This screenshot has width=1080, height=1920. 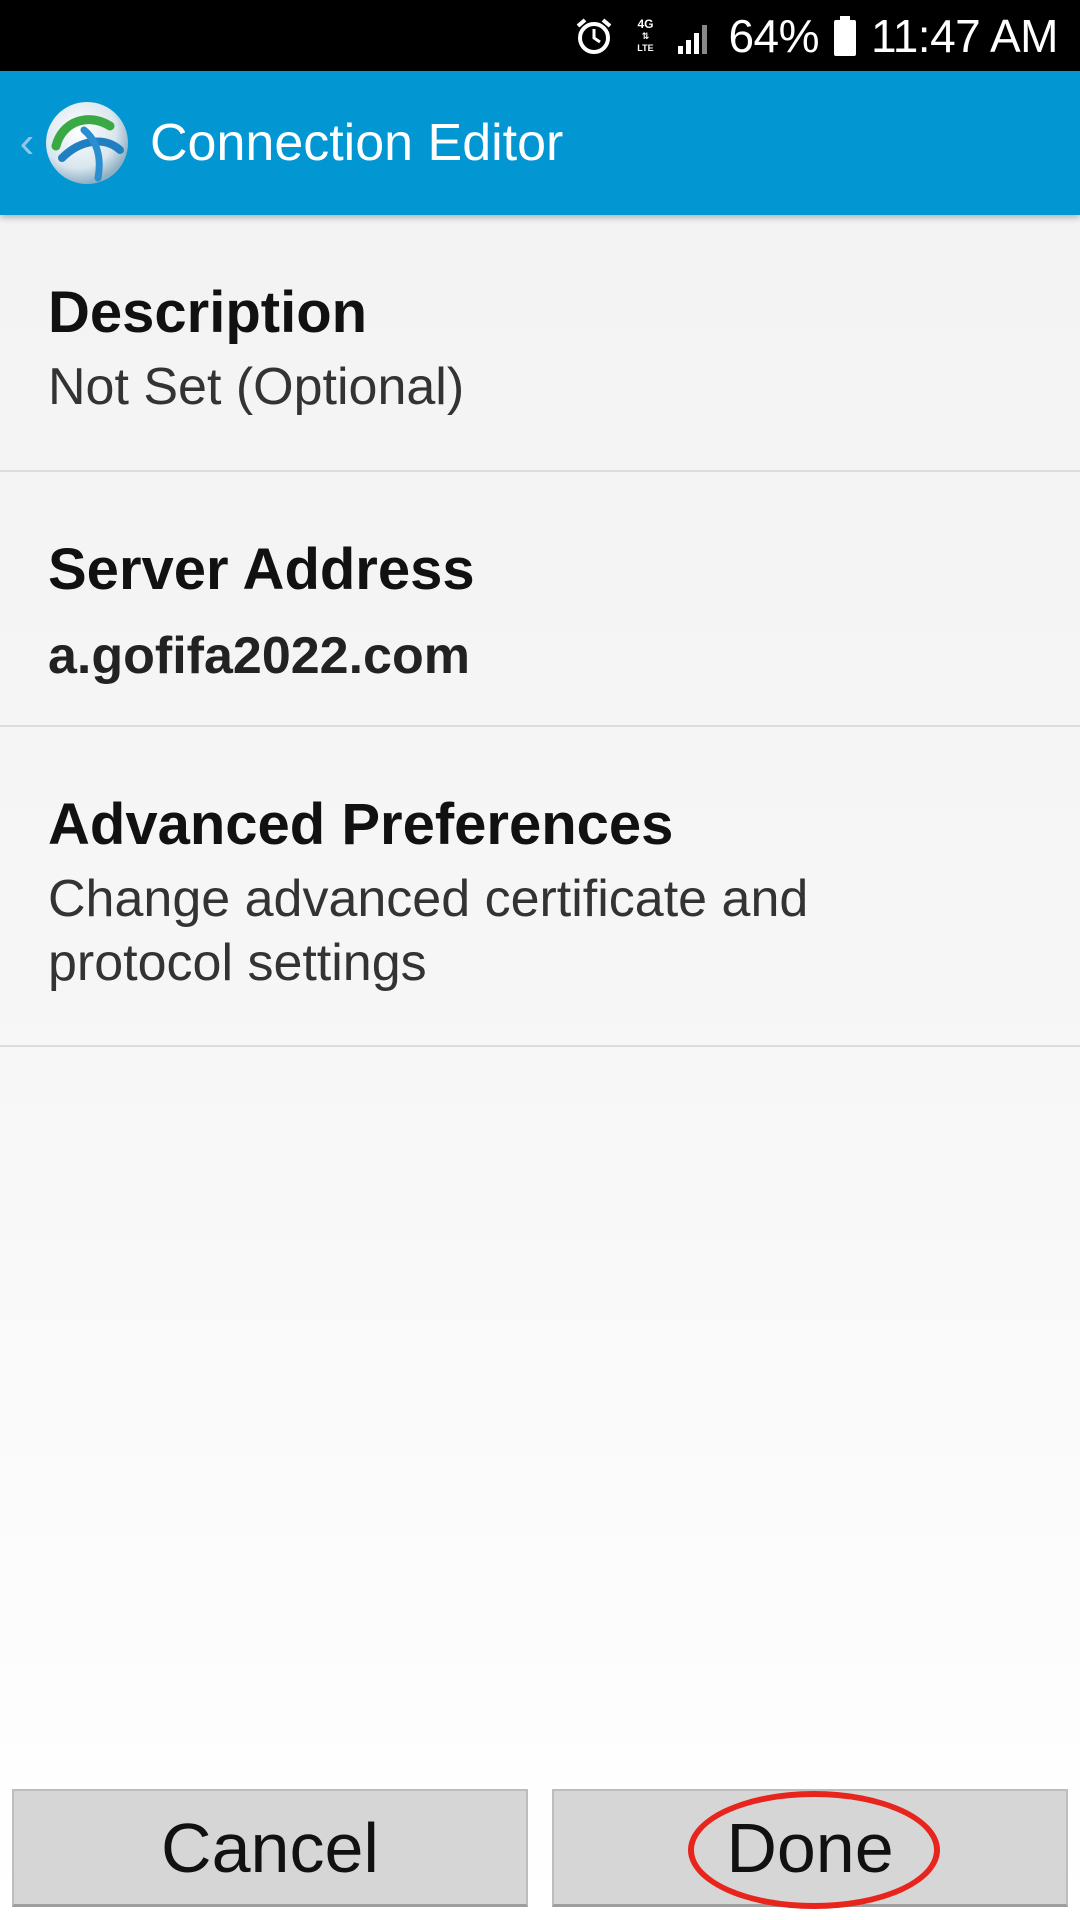 I want to click on battery-icon, so click(x=845, y=36).